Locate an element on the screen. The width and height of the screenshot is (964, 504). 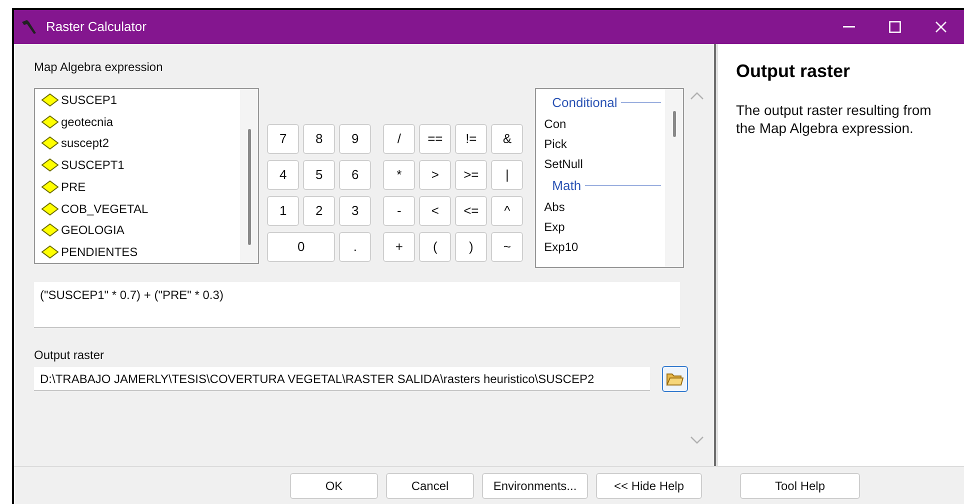
maximize-icon is located at coordinates (895, 27).